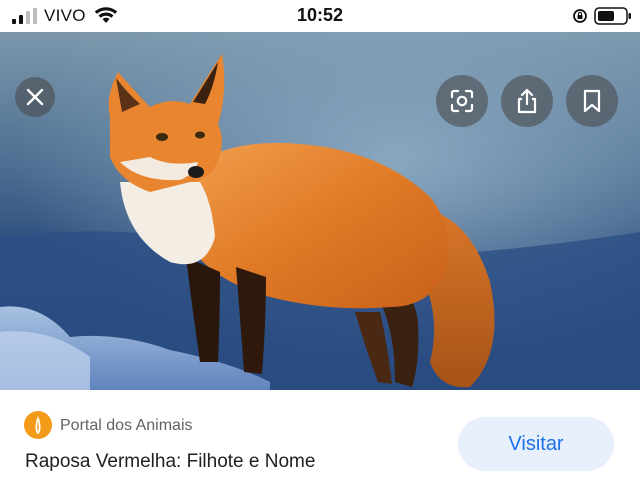 This screenshot has width=640, height=480. What do you see at coordinates (170, 462) in the screenshot?
I see `result-title: Raposa Vermelha: Filhote e Nome` at bounding box center [170, 462].